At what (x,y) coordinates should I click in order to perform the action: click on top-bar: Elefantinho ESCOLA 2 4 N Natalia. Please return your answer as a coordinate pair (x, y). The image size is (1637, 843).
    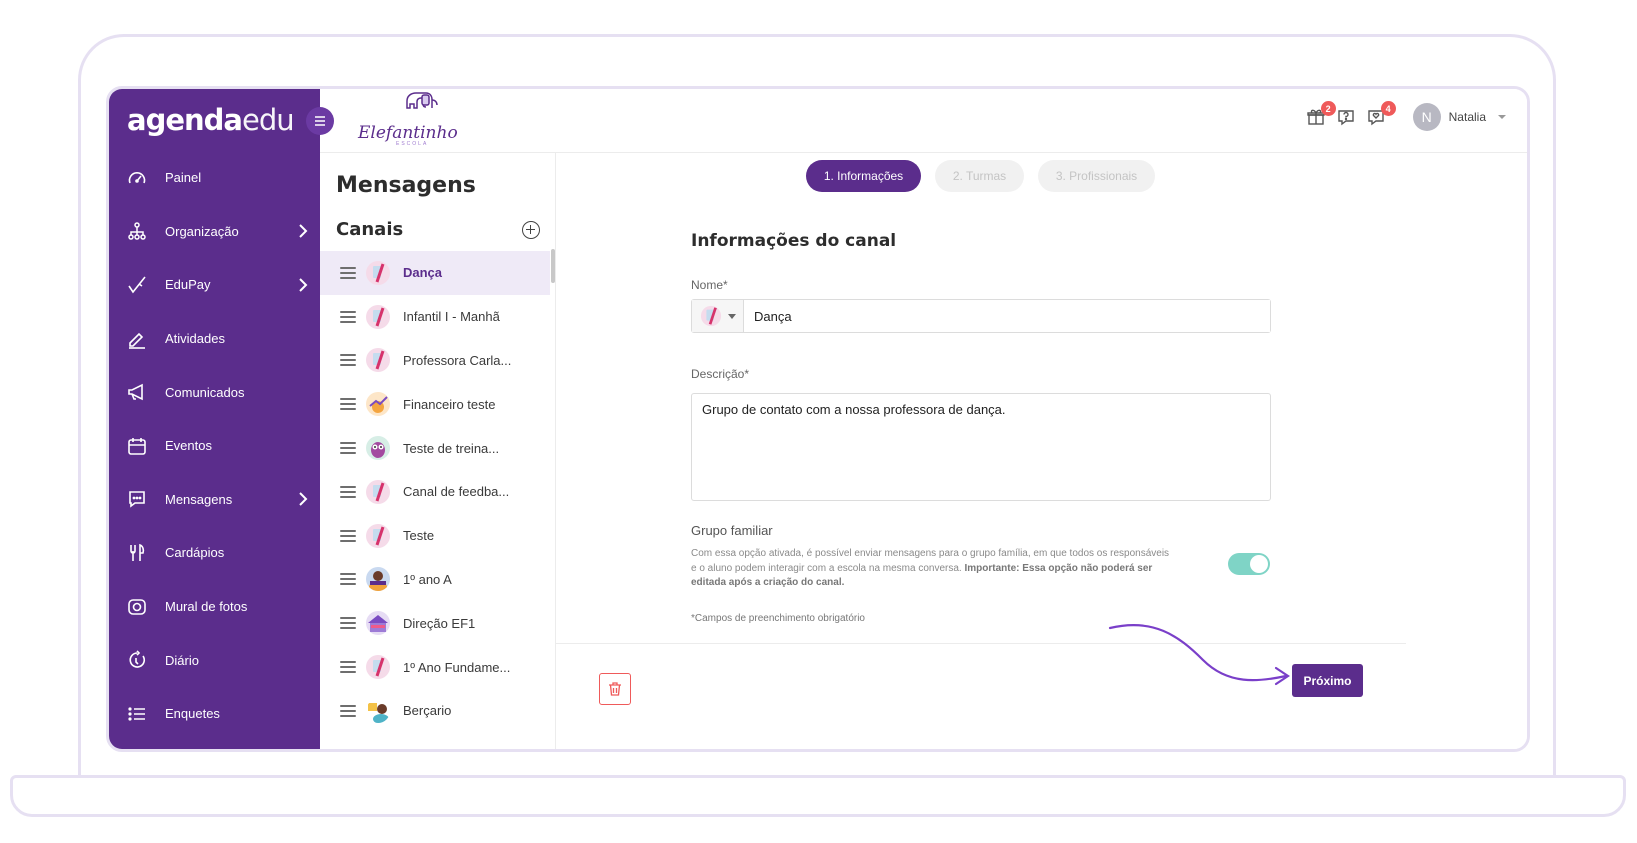
    Looking at the image, I should click on (923, 121).